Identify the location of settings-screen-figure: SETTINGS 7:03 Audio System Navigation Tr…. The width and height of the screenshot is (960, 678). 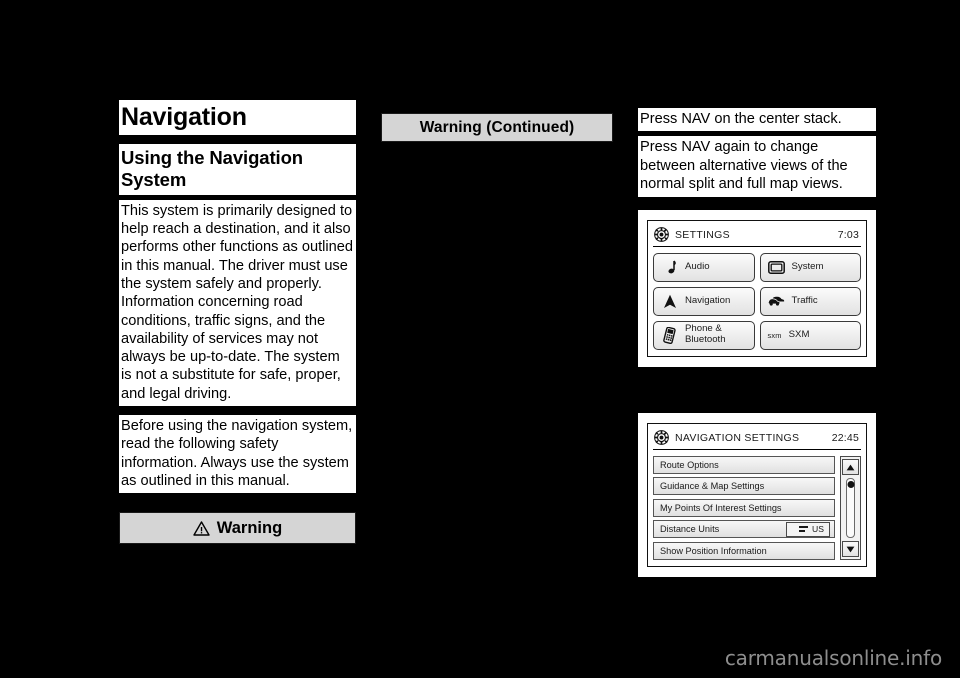
(757, 288).